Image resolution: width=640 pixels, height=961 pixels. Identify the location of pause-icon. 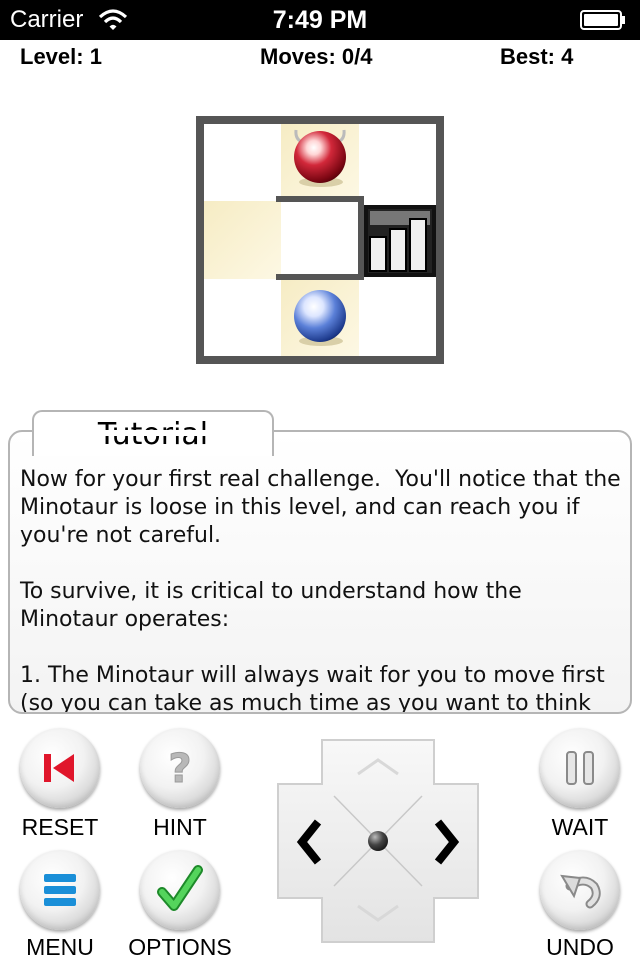
(580, 768).